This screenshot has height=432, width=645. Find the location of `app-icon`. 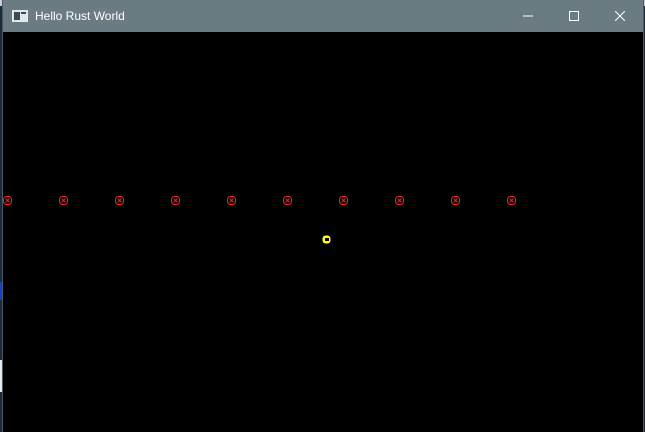

app-icon is located at coordinates (20, 16).